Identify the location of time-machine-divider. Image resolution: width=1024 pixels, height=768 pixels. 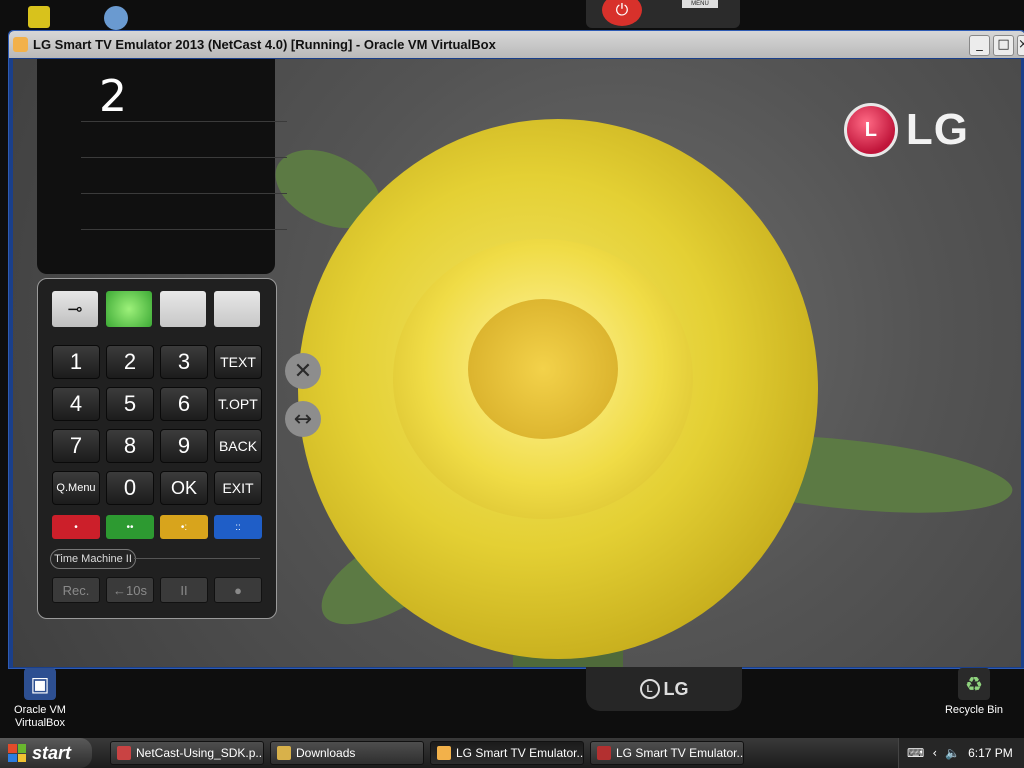
(197, 558).